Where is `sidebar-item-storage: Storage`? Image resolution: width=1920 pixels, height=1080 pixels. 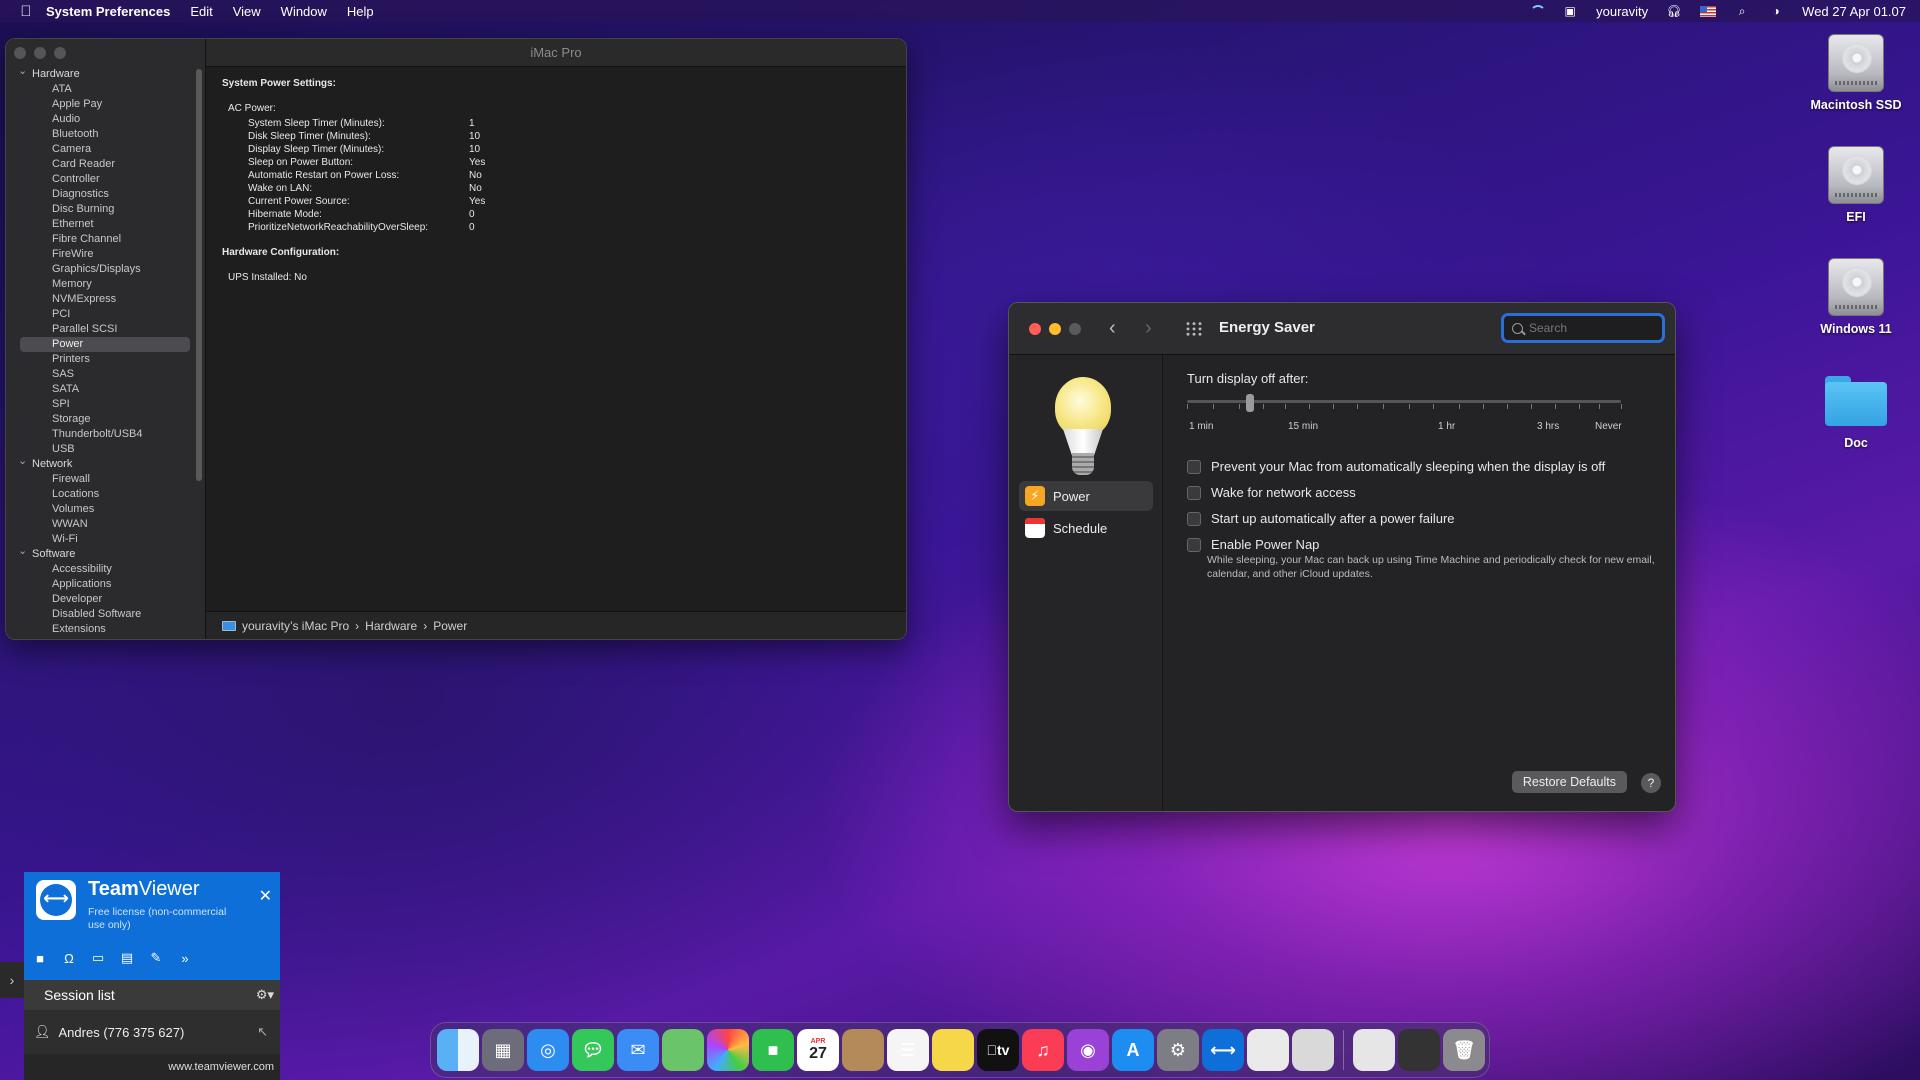
sidebar-item-storage: Storage is located at coordinates (102, 419).